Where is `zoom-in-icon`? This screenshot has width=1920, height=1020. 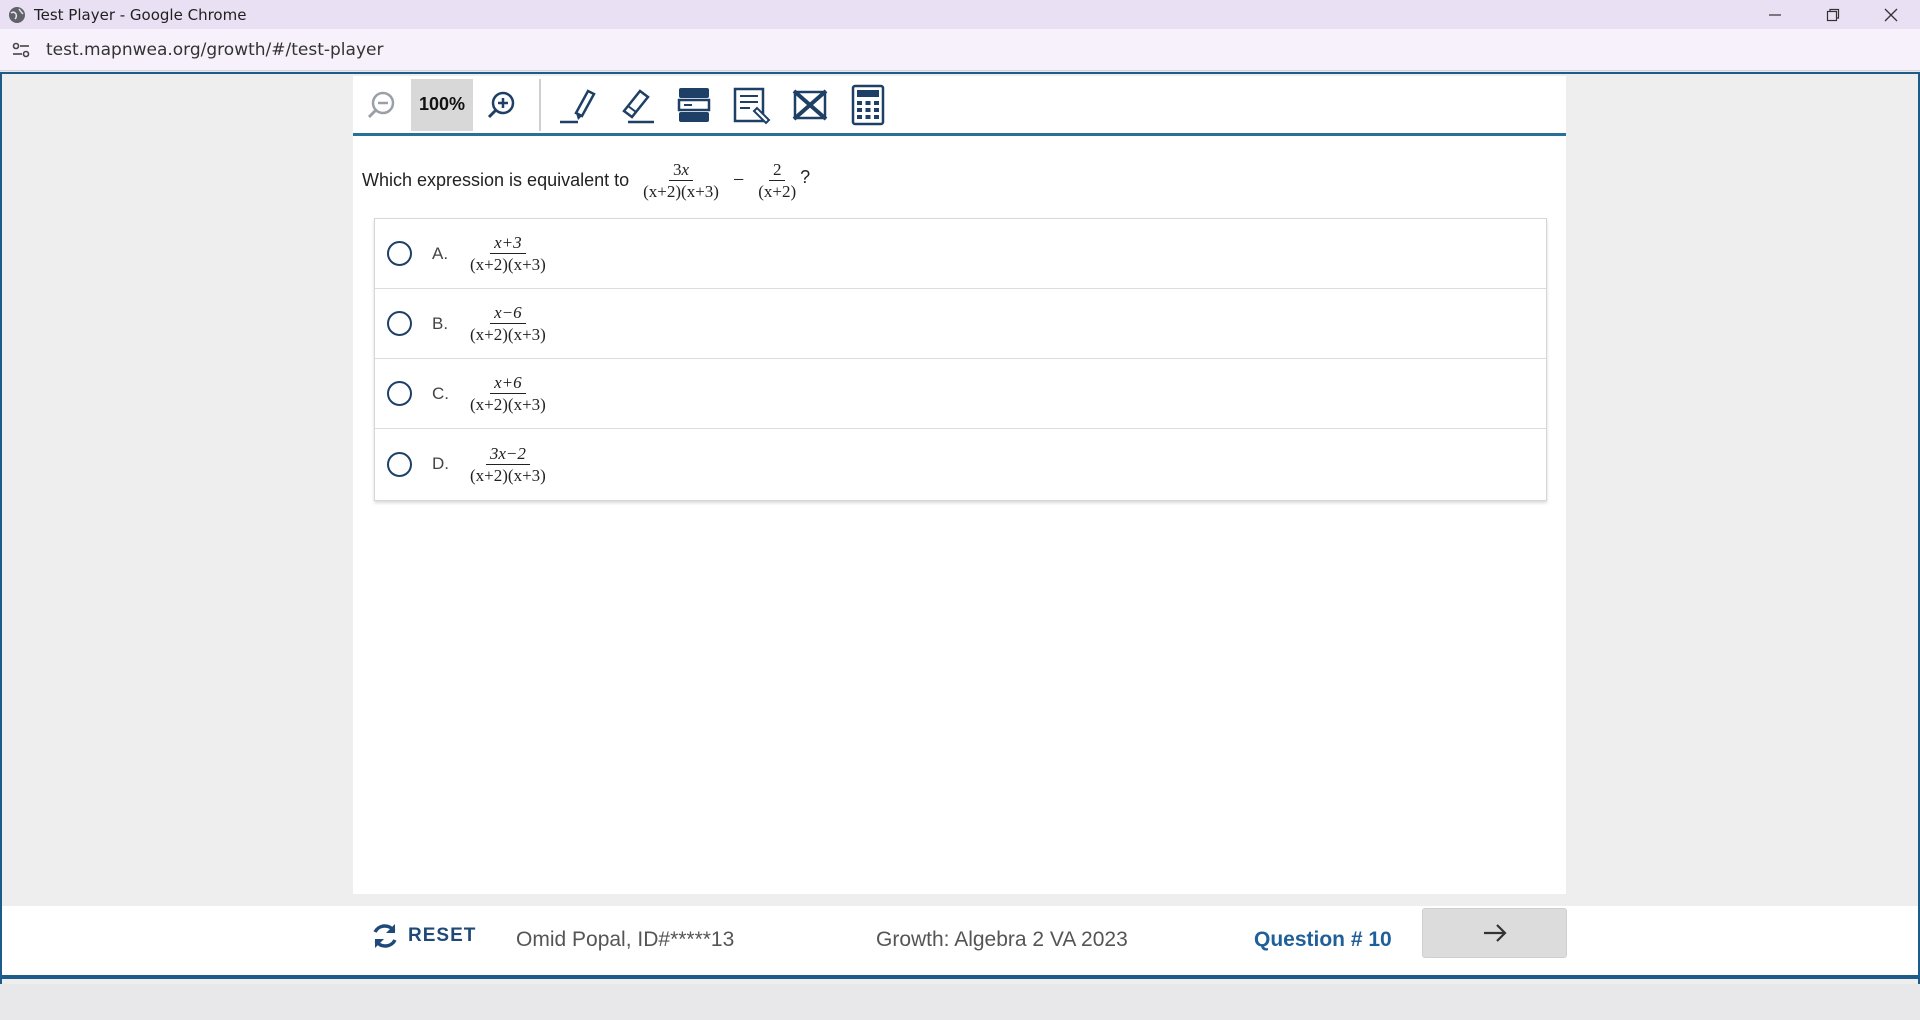
zoom-in-icon is located at coordinates (501, 104).